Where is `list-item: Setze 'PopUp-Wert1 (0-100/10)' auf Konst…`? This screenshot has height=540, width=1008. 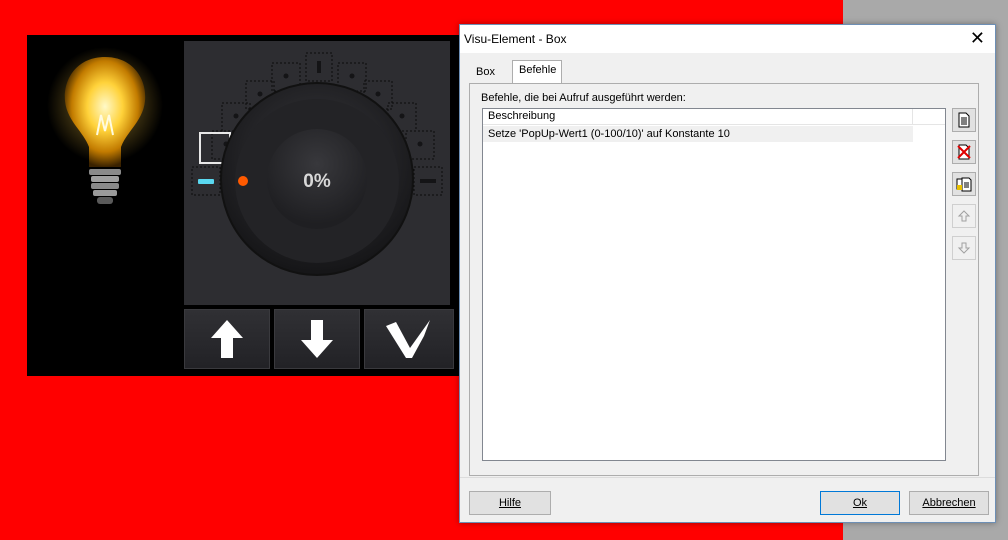 list-item: Setze 'PopUp-Wert1 (0-100/10)' auf Konst… is located at coordinates (698, 134).